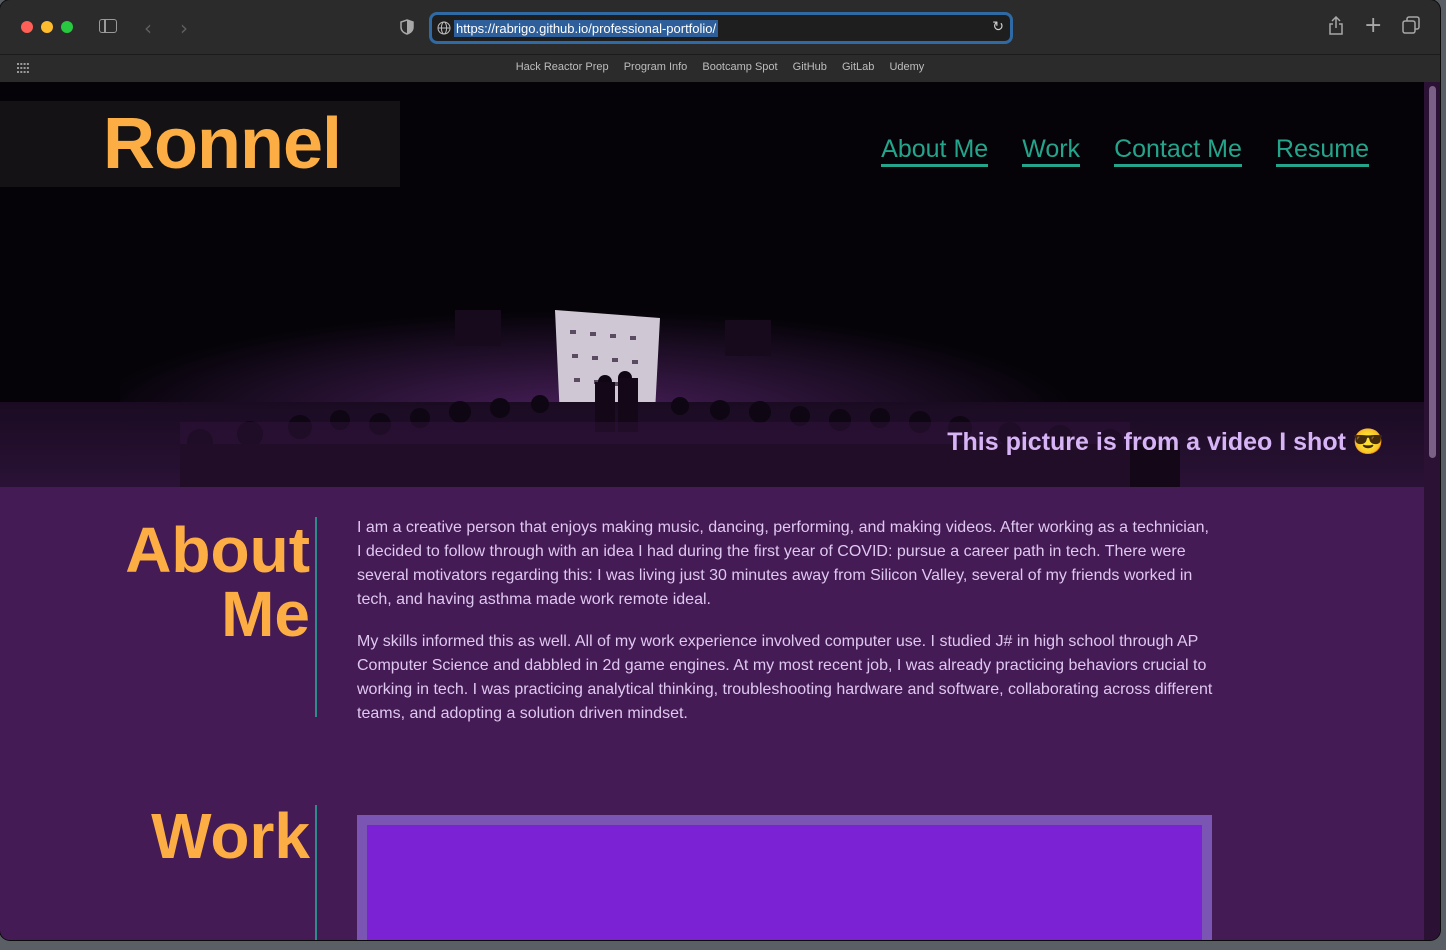  What do you see at coordinates (1432, 272) in the screenshot?
I see `scrollbar-thumb` at bounding box center [1432, 272].